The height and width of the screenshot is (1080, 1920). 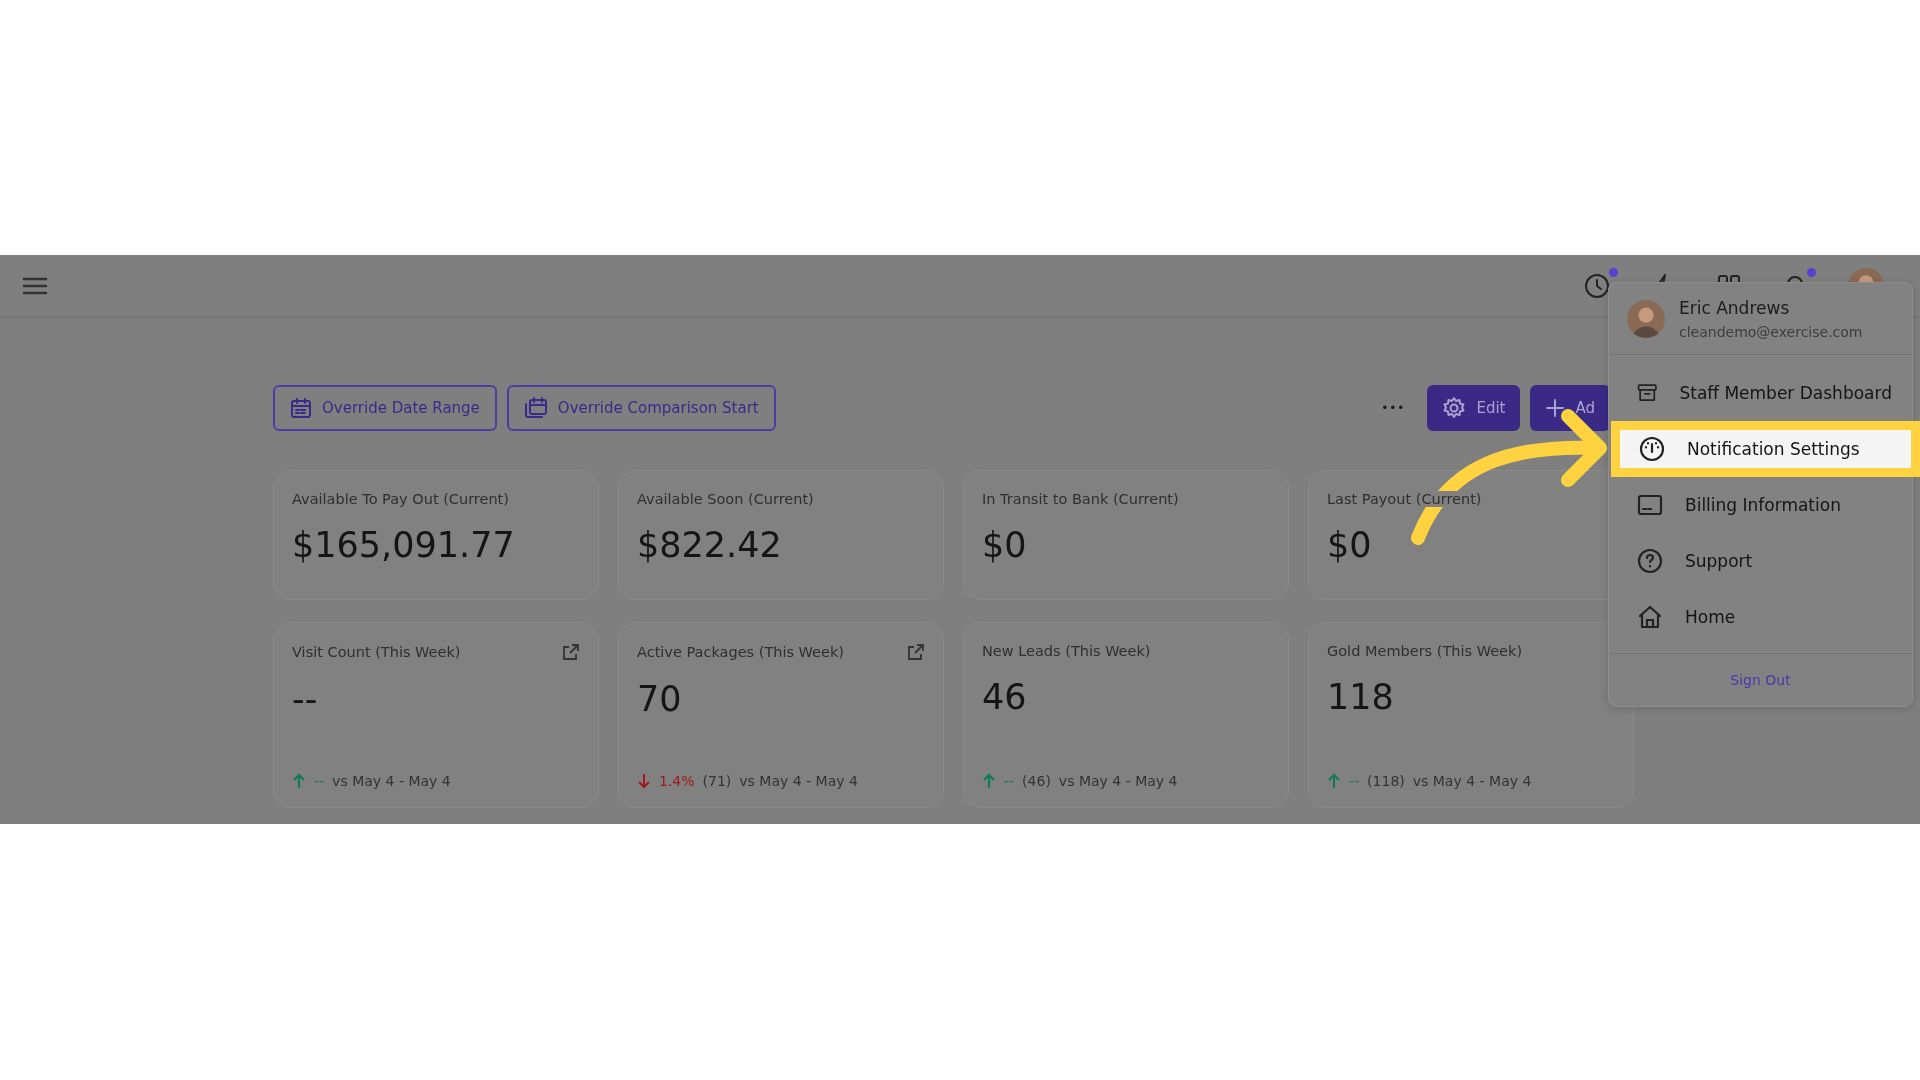 What do you see at coordinates (1474, 408) in the screenshot?
I see `edit-button: Edit` at bounding box center [1474, 408].